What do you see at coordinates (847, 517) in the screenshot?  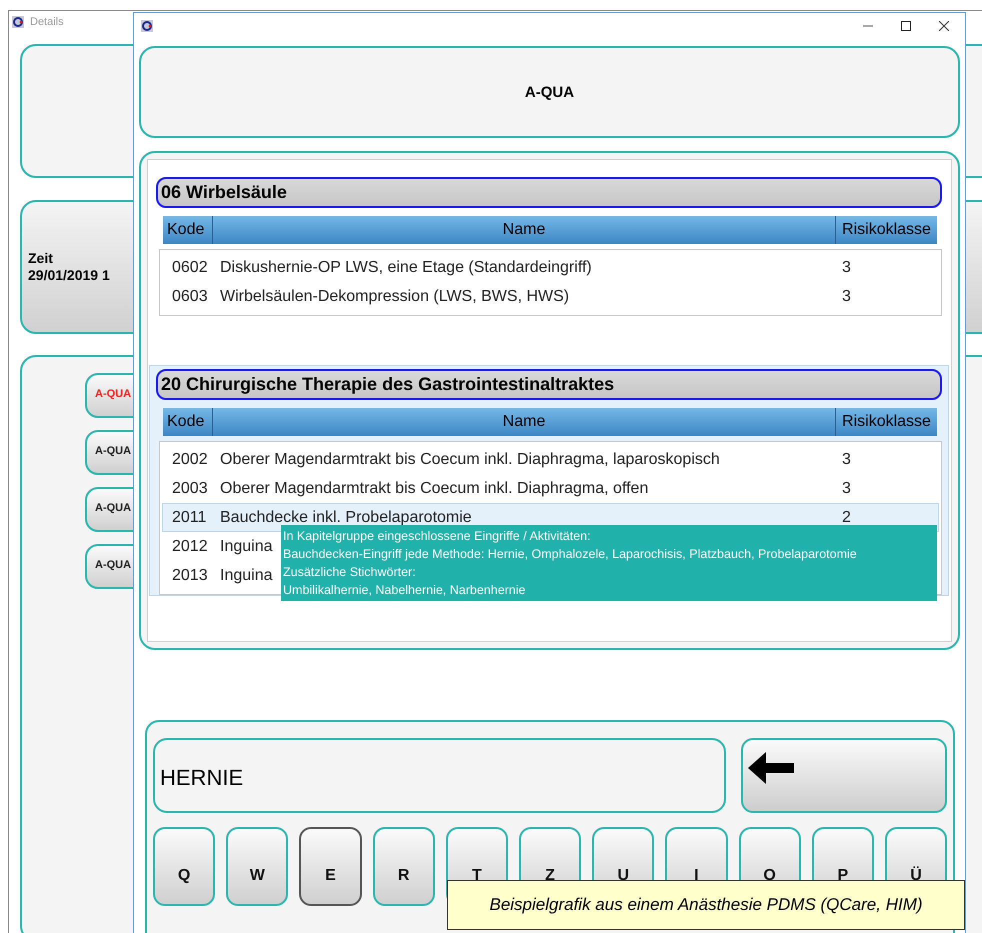 I see `risk-cell-text: 2` at bounding box center [847, 517].